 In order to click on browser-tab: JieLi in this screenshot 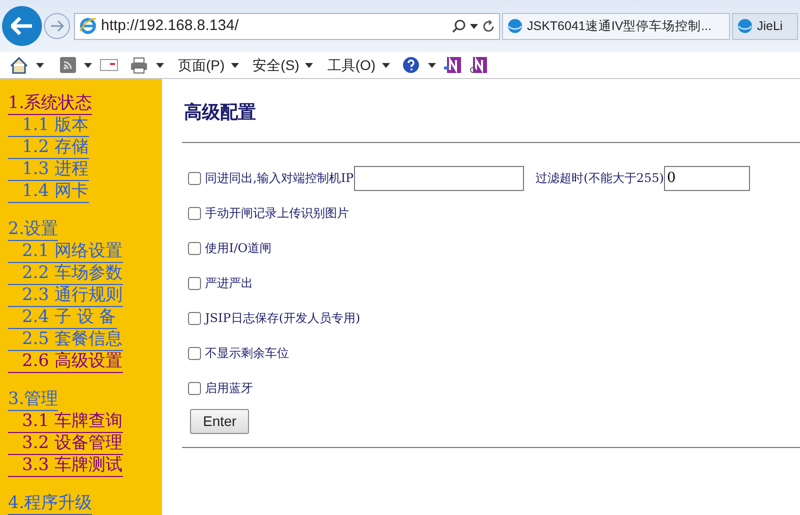, I will do `click(765, 26)`.